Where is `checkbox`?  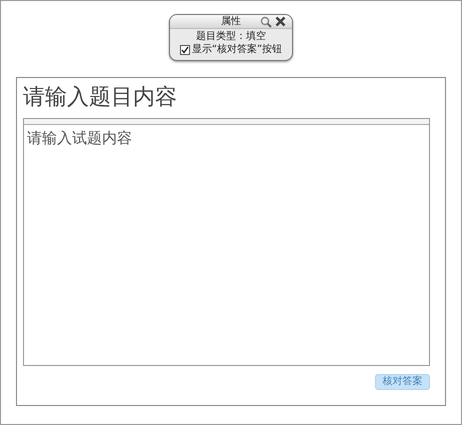 checkbox is located at coordinates (185, 50).